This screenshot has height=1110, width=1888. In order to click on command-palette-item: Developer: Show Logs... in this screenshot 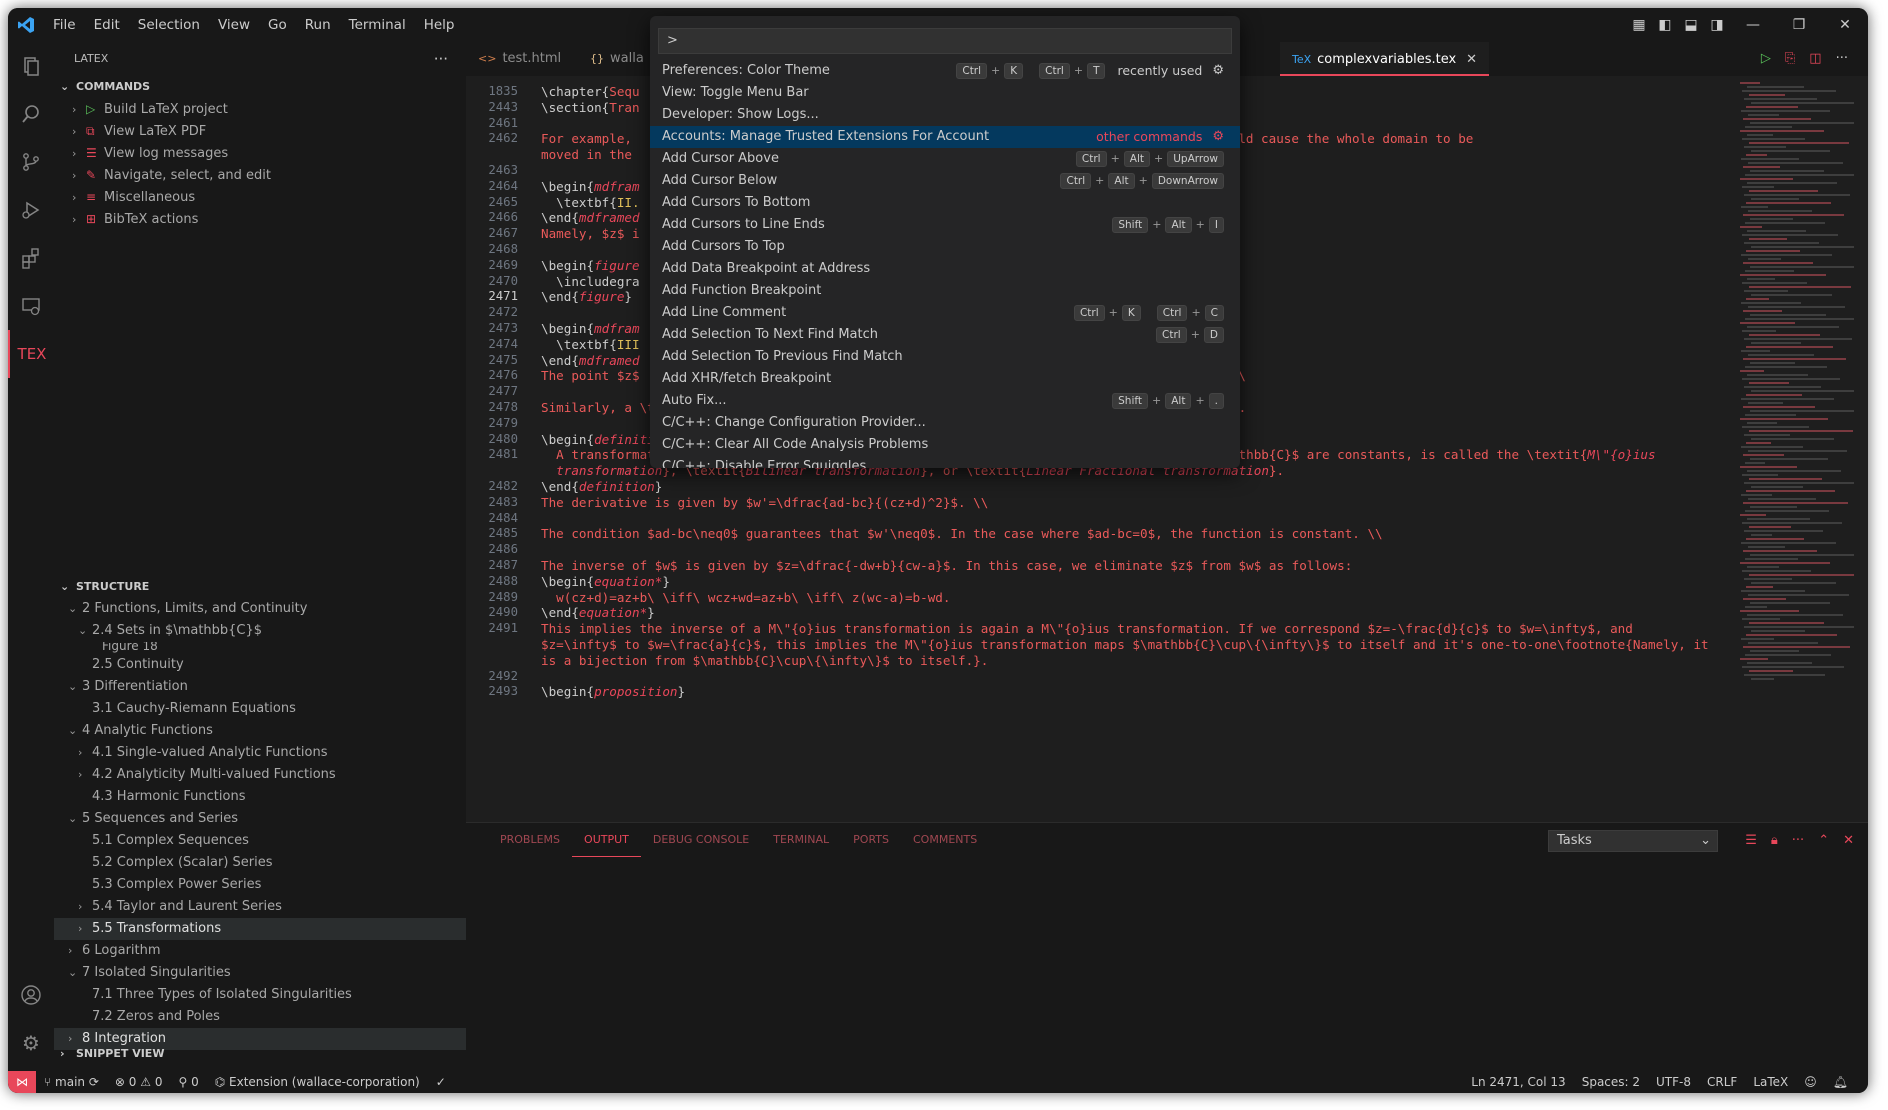, I will do `click(945, 115)`.